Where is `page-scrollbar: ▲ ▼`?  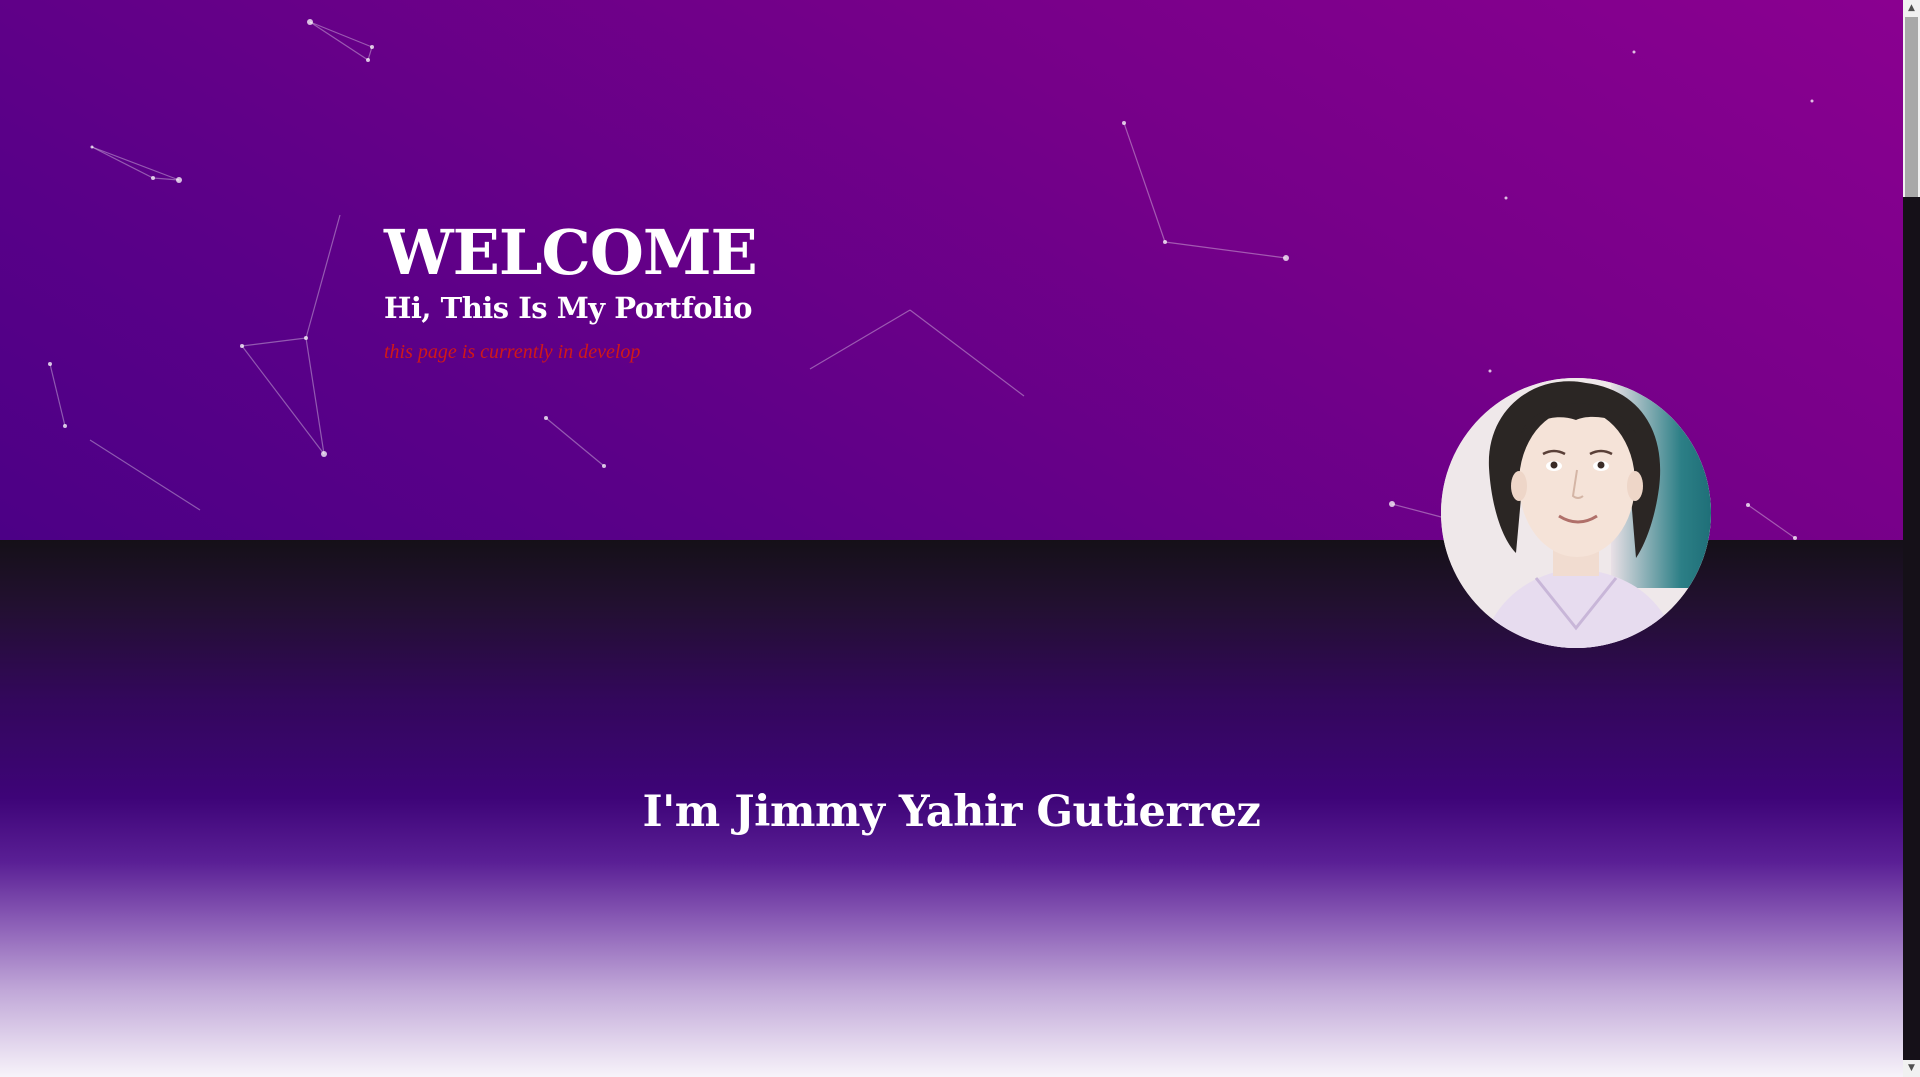
page-scrollbar: ▲ ▼ is located at coordinates (1911, 538).